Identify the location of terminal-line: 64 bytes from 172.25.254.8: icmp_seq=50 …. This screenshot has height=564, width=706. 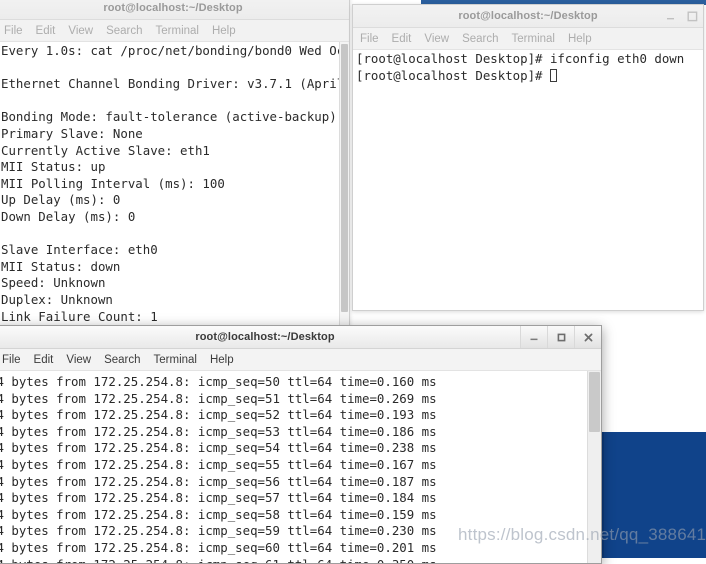
(218, 381).